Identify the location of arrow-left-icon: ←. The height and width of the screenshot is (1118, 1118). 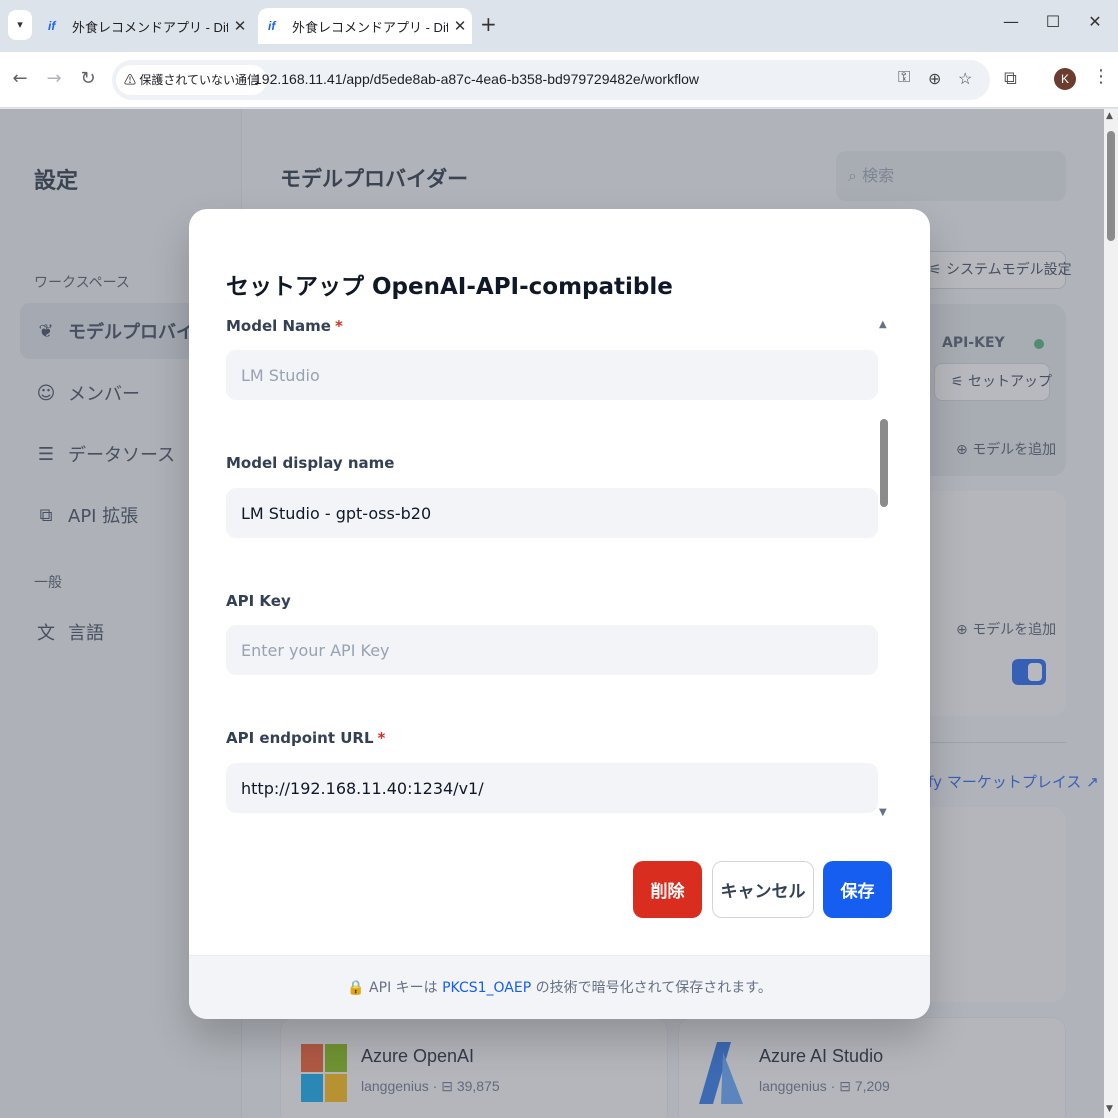
(20, 78).